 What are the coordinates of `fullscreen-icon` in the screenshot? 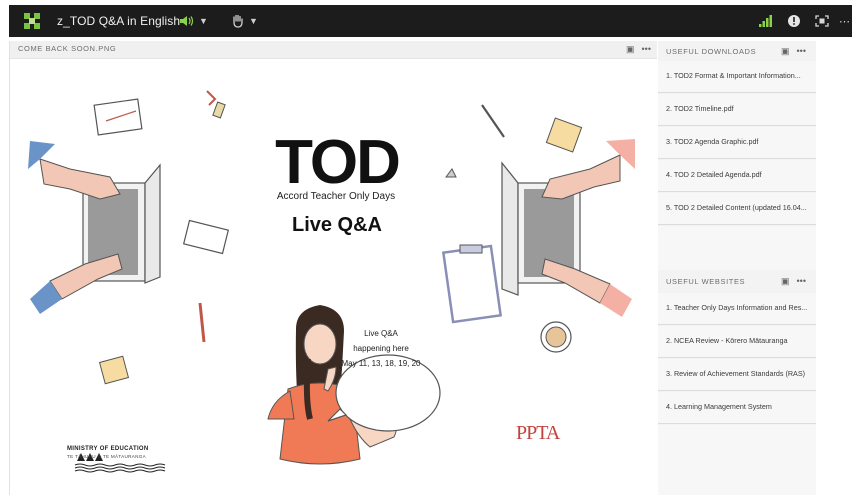 It's located at (822, 21).